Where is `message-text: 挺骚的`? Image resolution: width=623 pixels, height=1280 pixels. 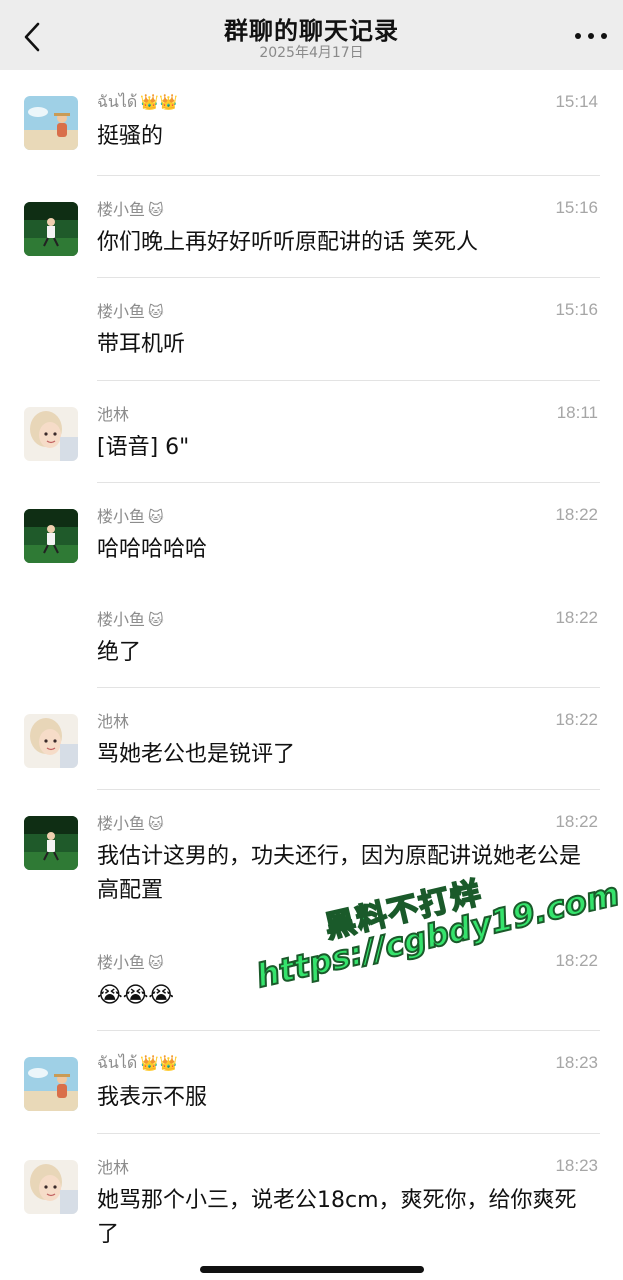 message-text: 挺骚的 is located at coordinates (130, 136).